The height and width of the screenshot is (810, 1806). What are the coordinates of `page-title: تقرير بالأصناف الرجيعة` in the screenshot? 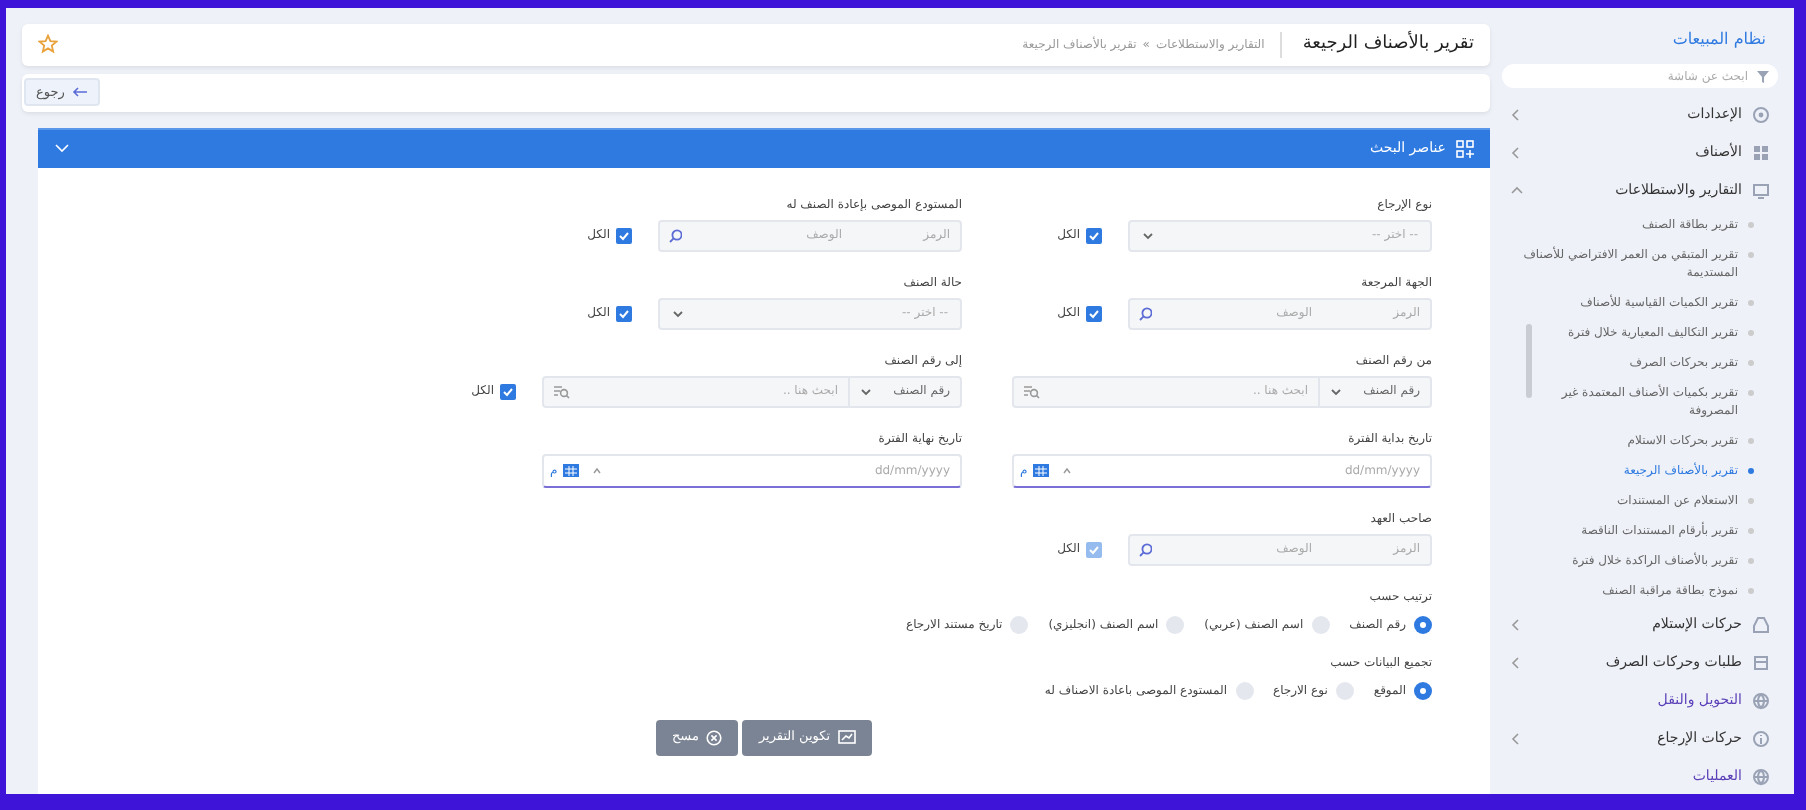 It's located at (1377, 45).